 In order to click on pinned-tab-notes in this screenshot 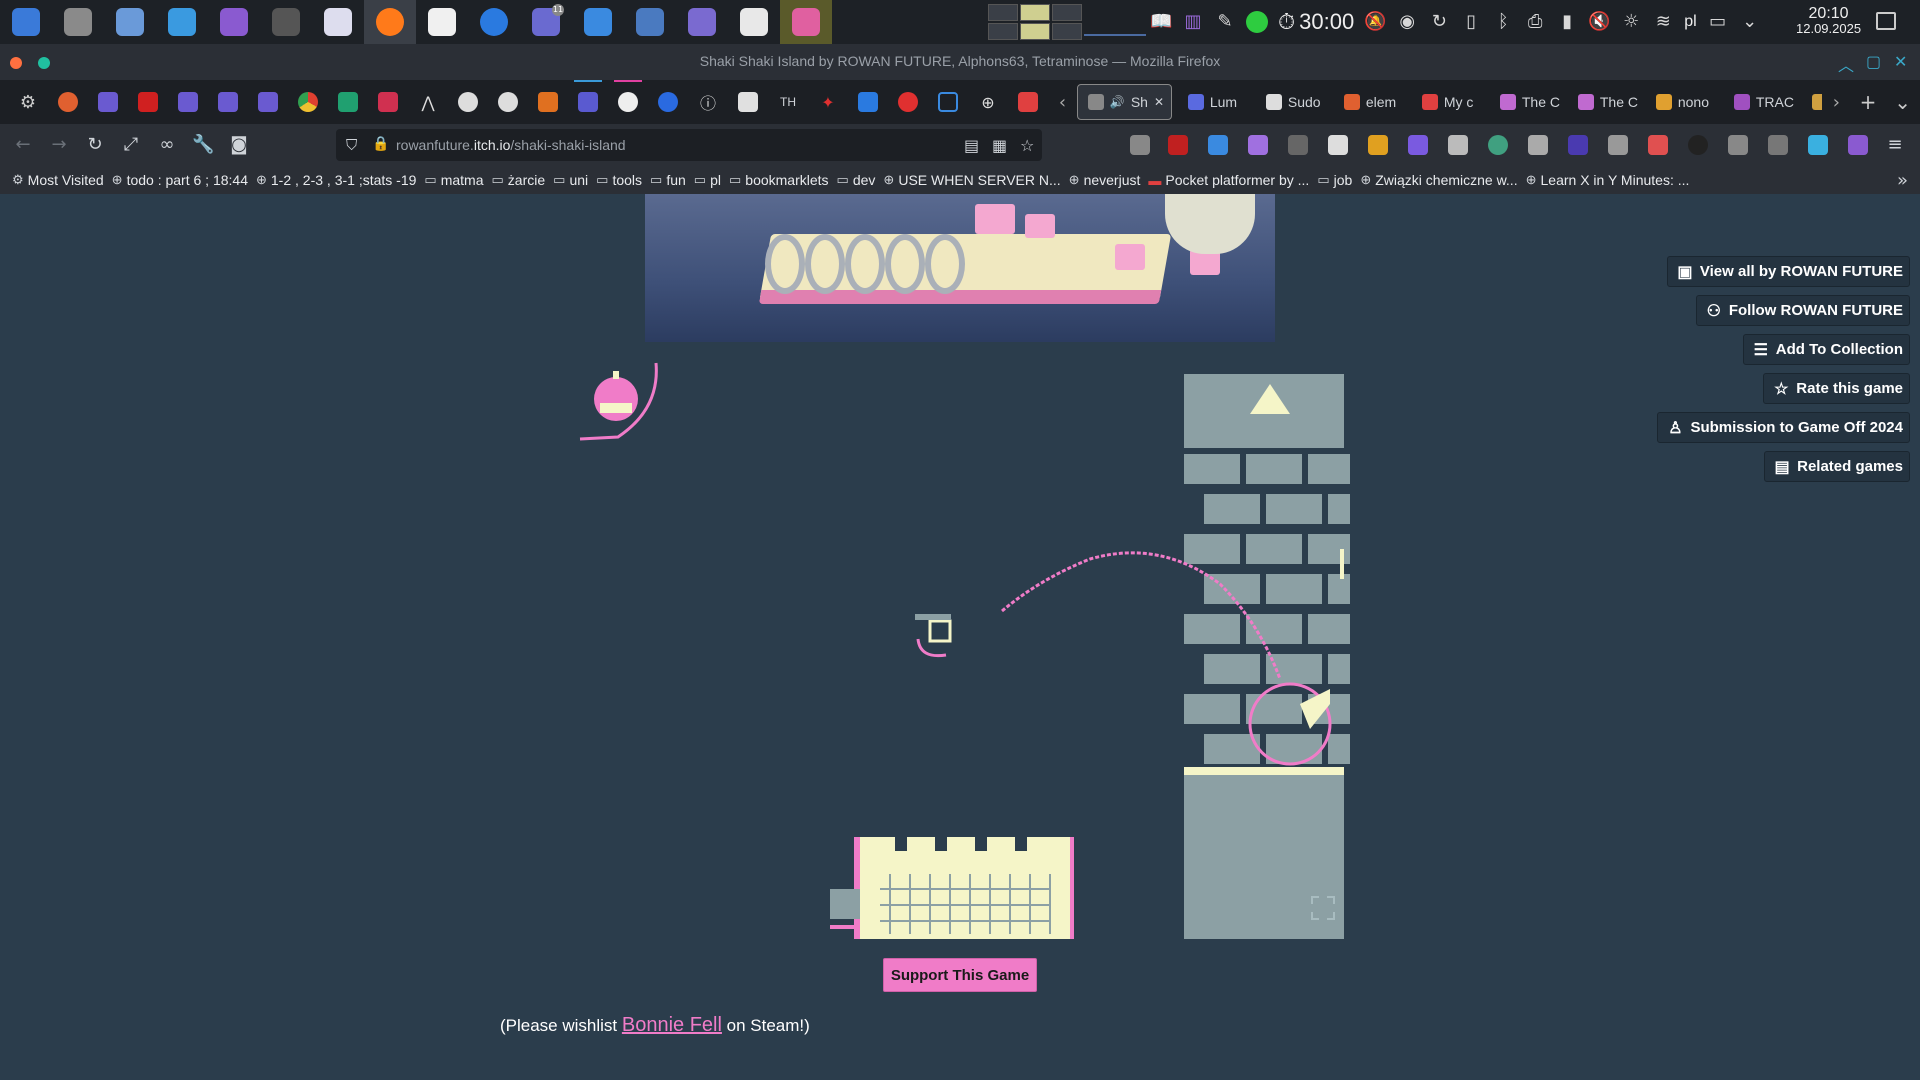, I will do `click(1028, 102)`.